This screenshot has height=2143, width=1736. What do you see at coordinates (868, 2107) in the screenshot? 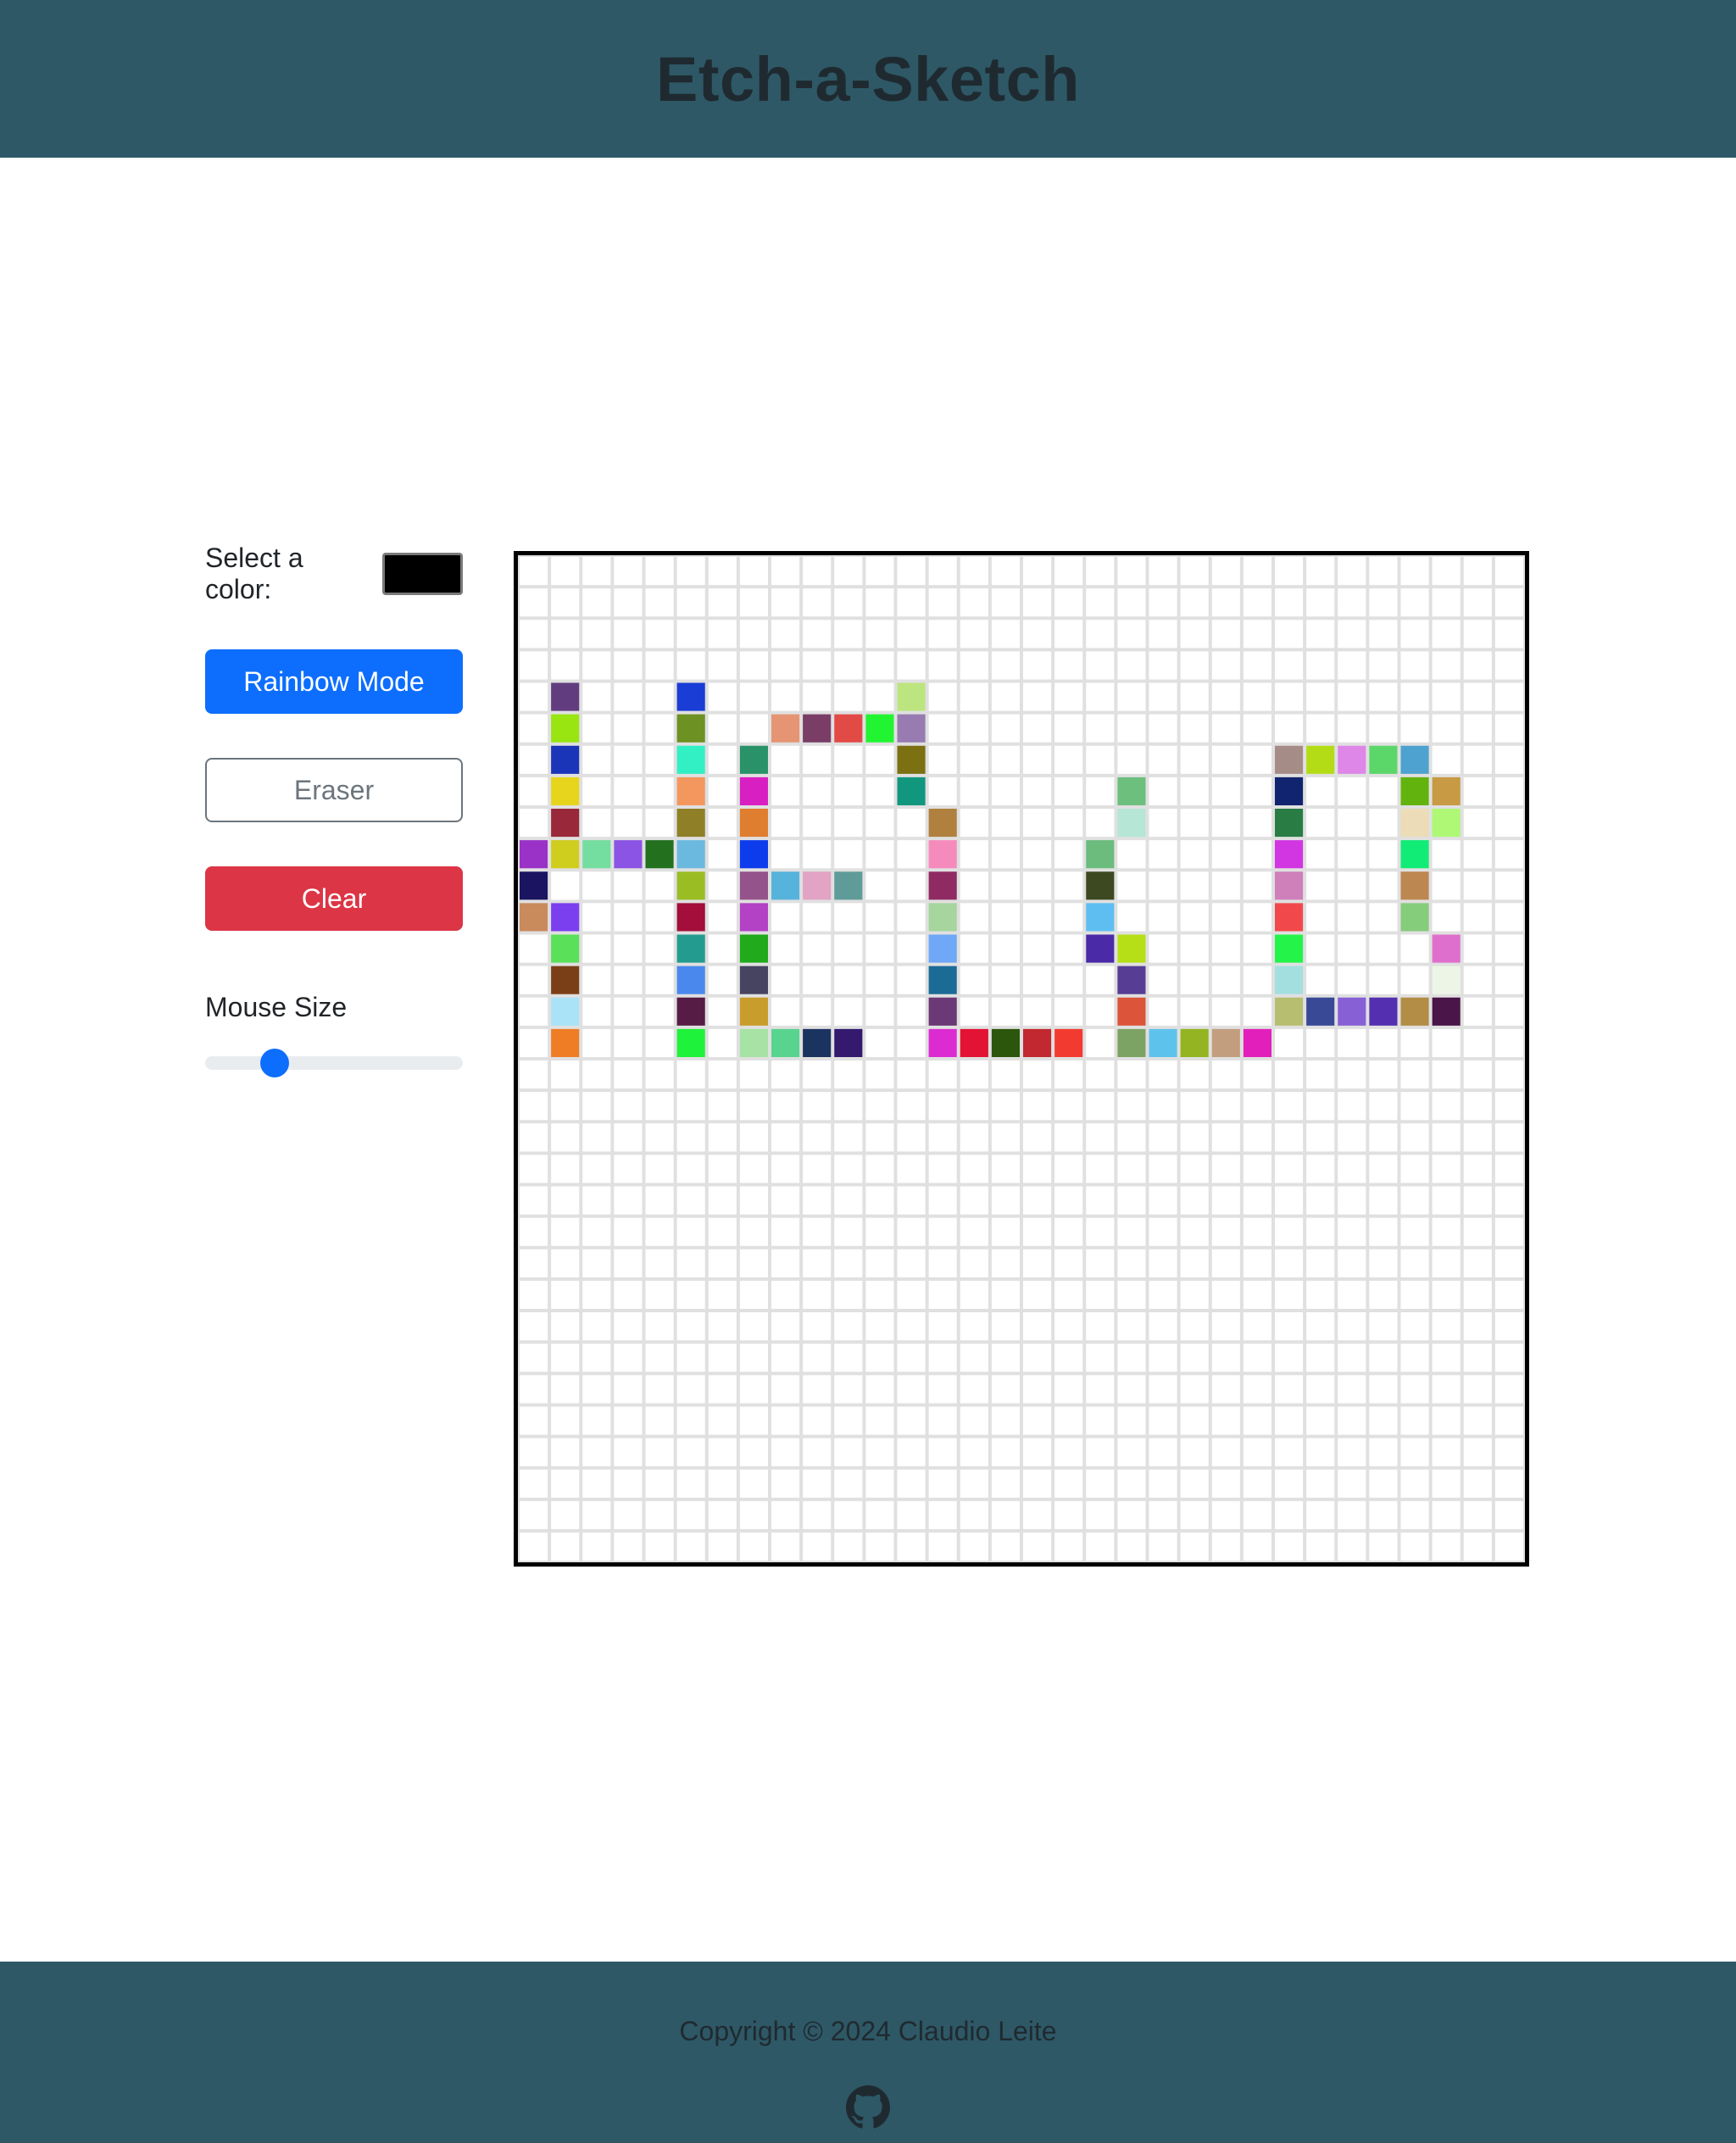
I see `github-icon` at bounding box center [868, 2107].